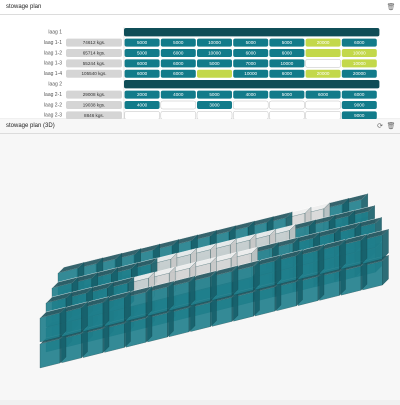 The image size is (400, 405). I want to click on row-label: laag 1-1, so click(53, 43).